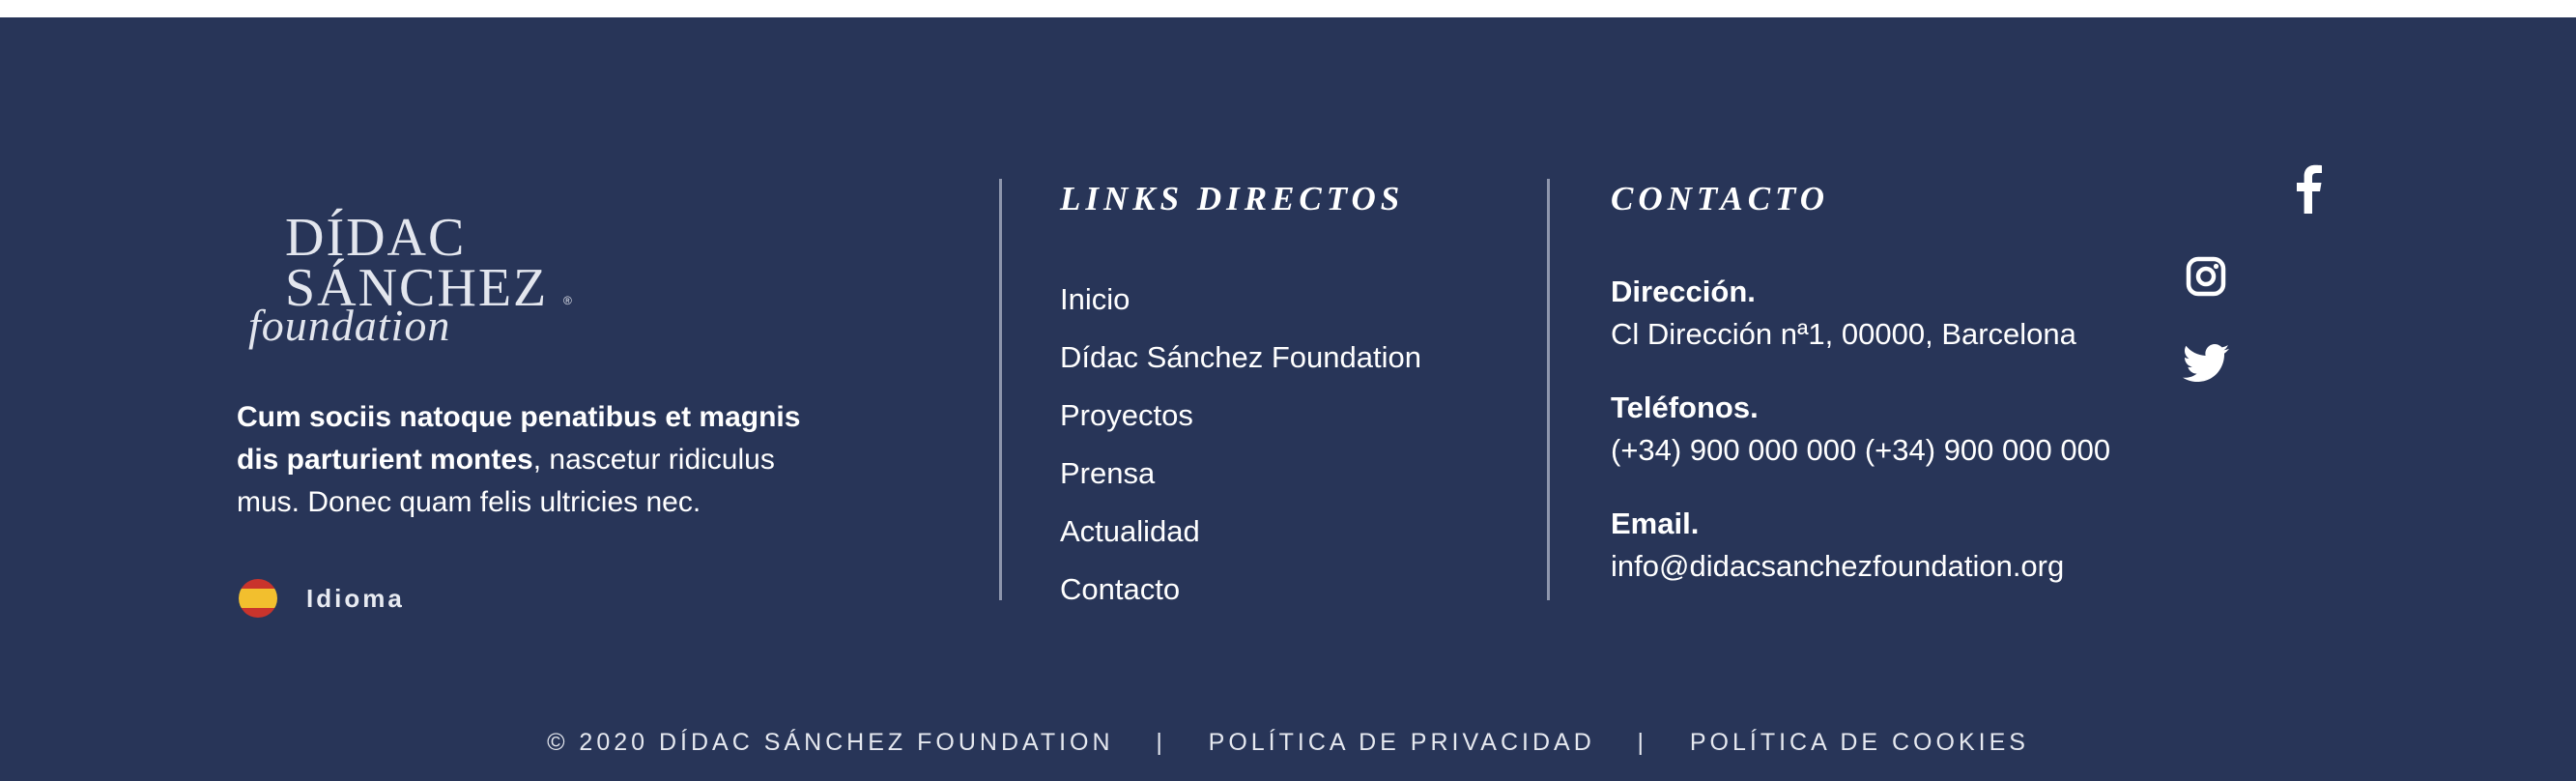 The width and height of the screenshot is (2576, 781). I want to click on language-selector: Idioma, so click(322, 598).